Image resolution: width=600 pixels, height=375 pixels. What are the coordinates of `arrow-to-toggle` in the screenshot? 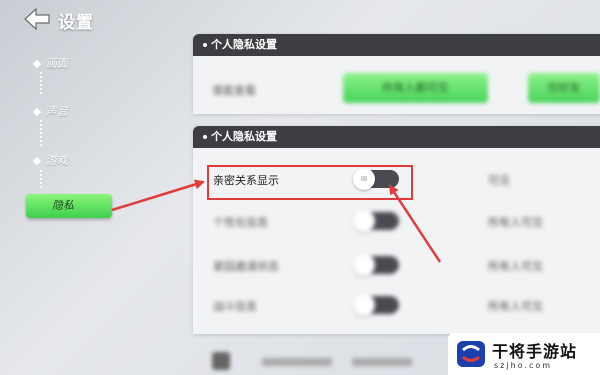 It's located at (415, 223).